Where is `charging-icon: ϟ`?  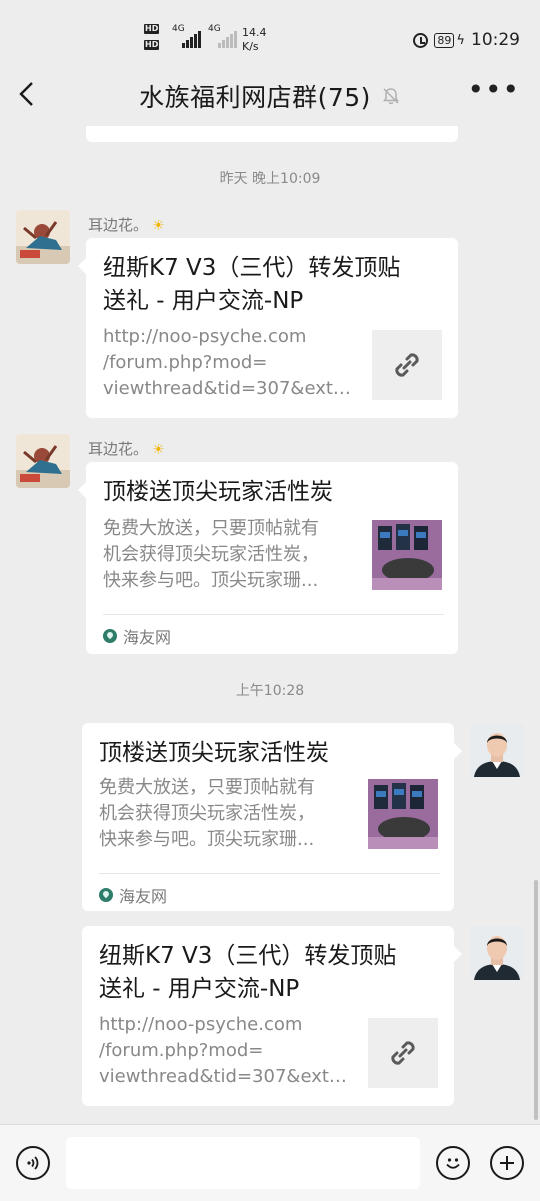
charging-icon: ϟ is located at coordinates (460, 40).